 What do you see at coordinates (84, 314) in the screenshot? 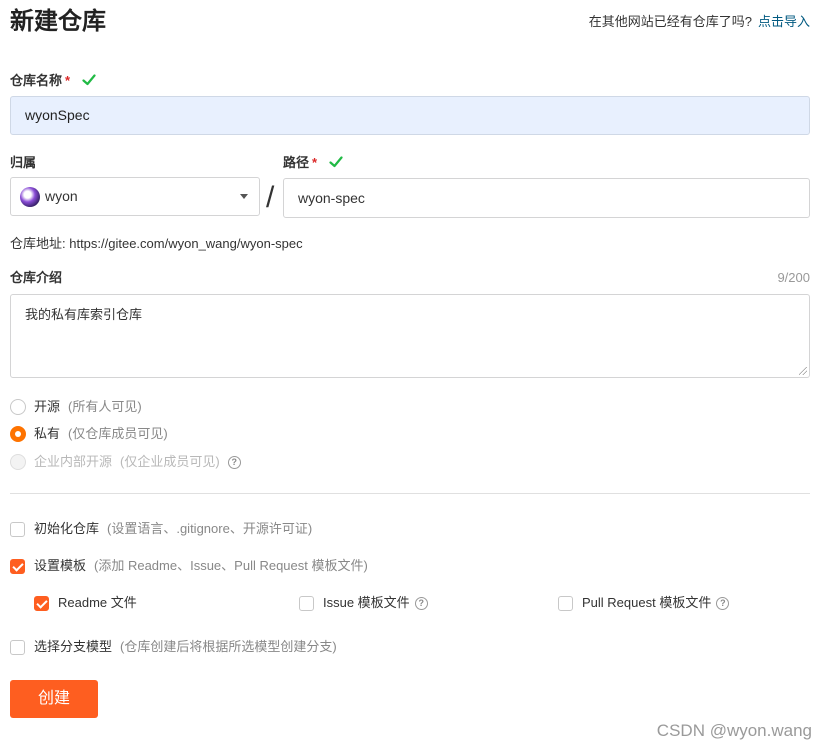
I see `description-value: 我的私有库索引仓库` at bounding box center [84, 314].